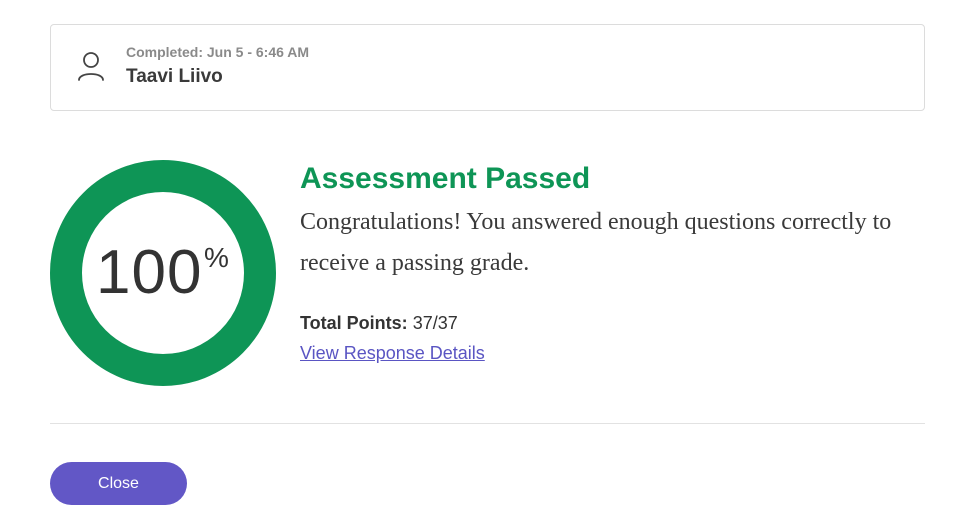 This screenshot has width=964, height=521. What do you see at coordinates (118, 483) in the screenshot?
I see `close-button: Close` at bounding box center [118, 483].